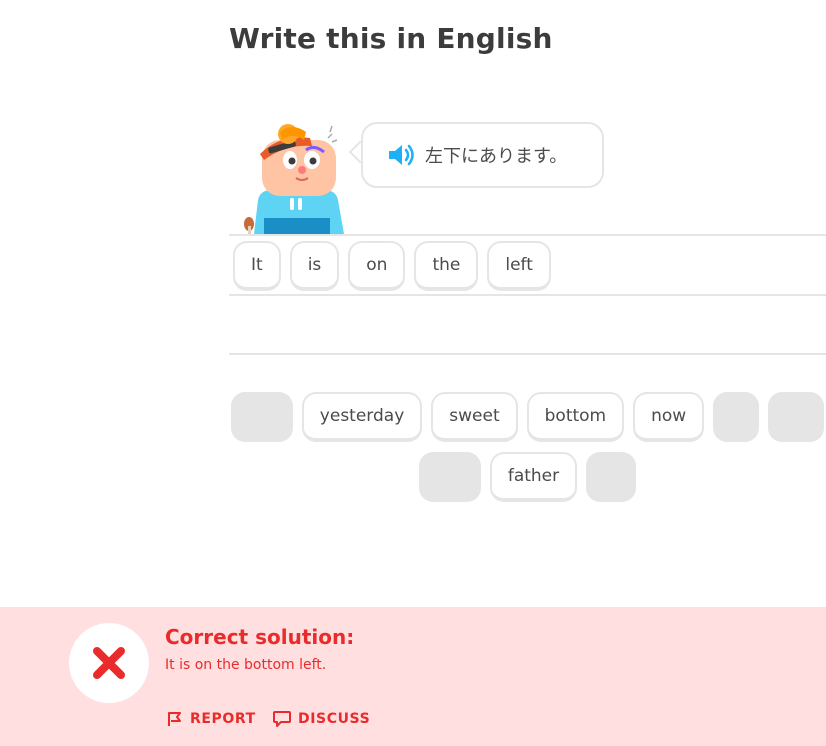 The width and height of the screenshot is (826, 746). Describe the element at coordinates (377, 266) in the screenshot. I see `answer-word: on` at that location.